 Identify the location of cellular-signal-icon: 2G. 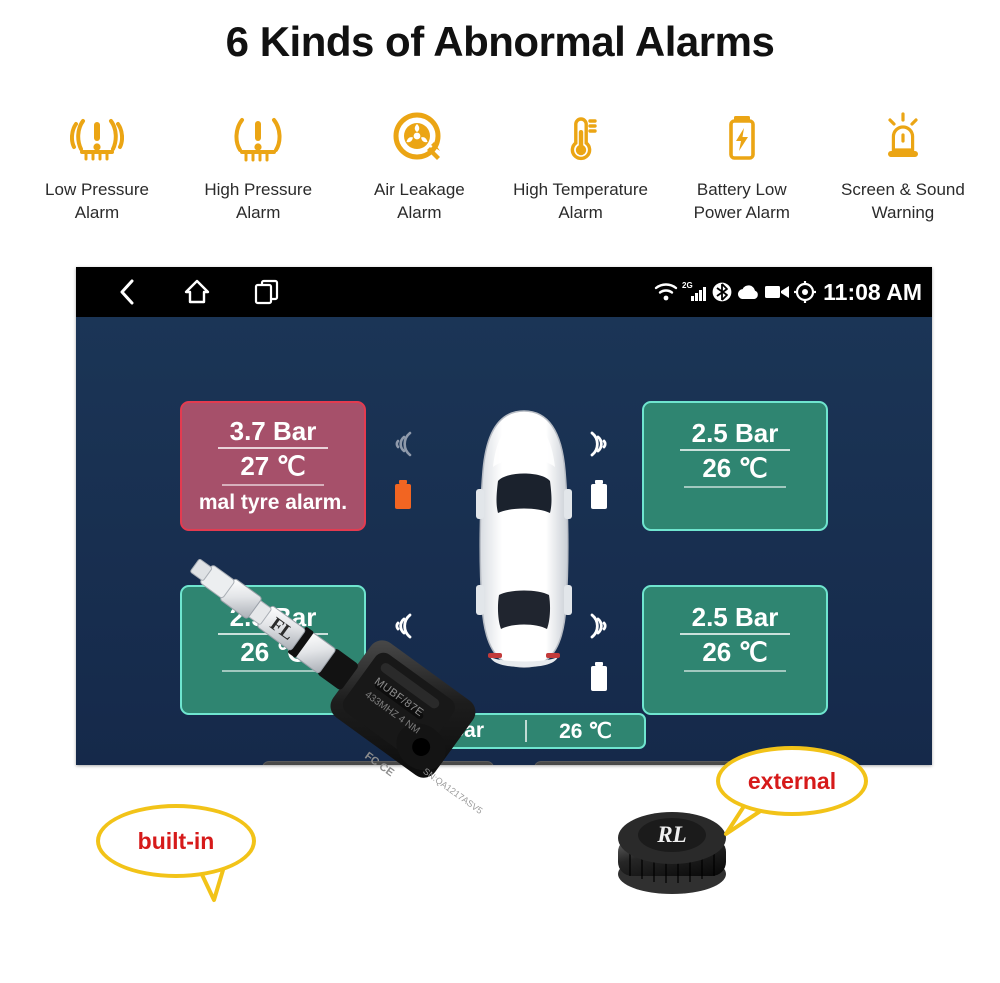
(695, 292).